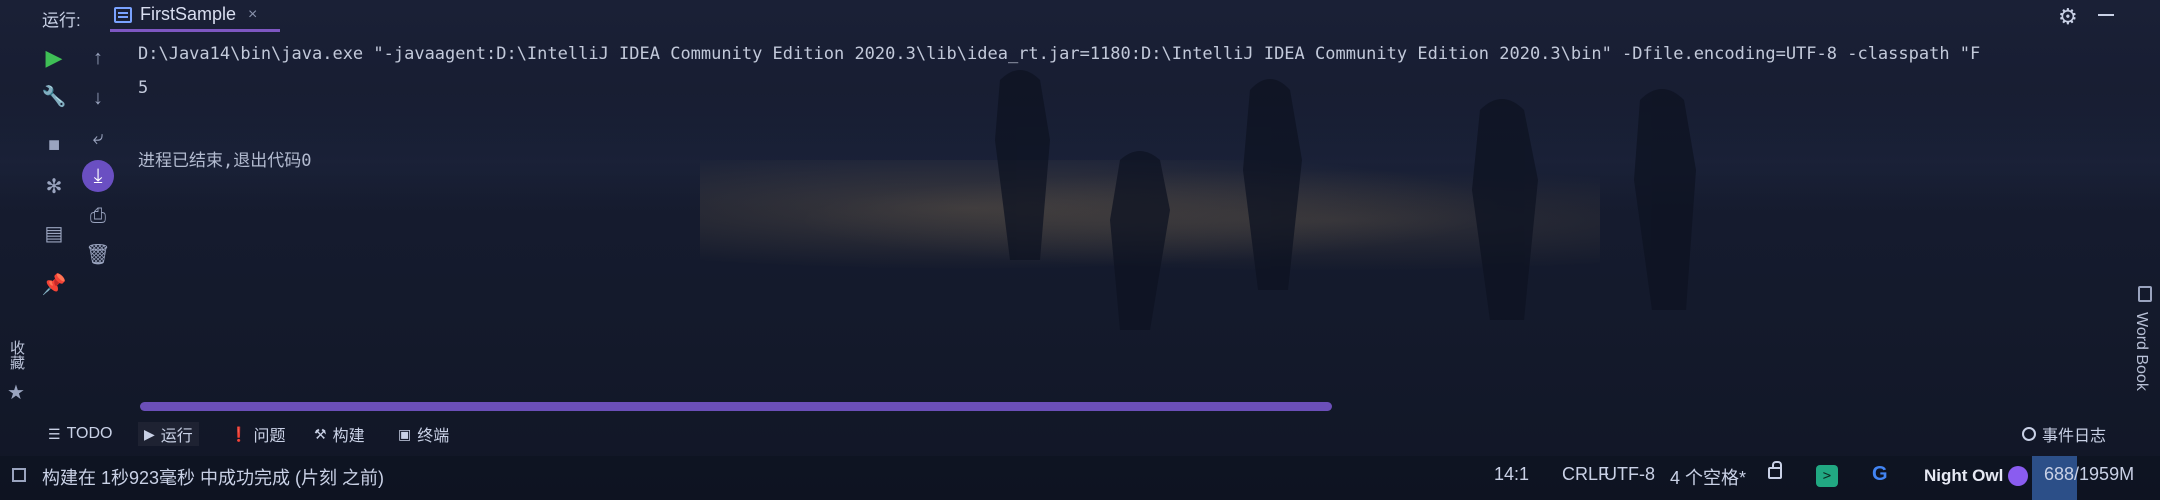 The width and height of the screenshot is (2160, 500). I want to click on favorites-label: 收藏, so click(16, 355).